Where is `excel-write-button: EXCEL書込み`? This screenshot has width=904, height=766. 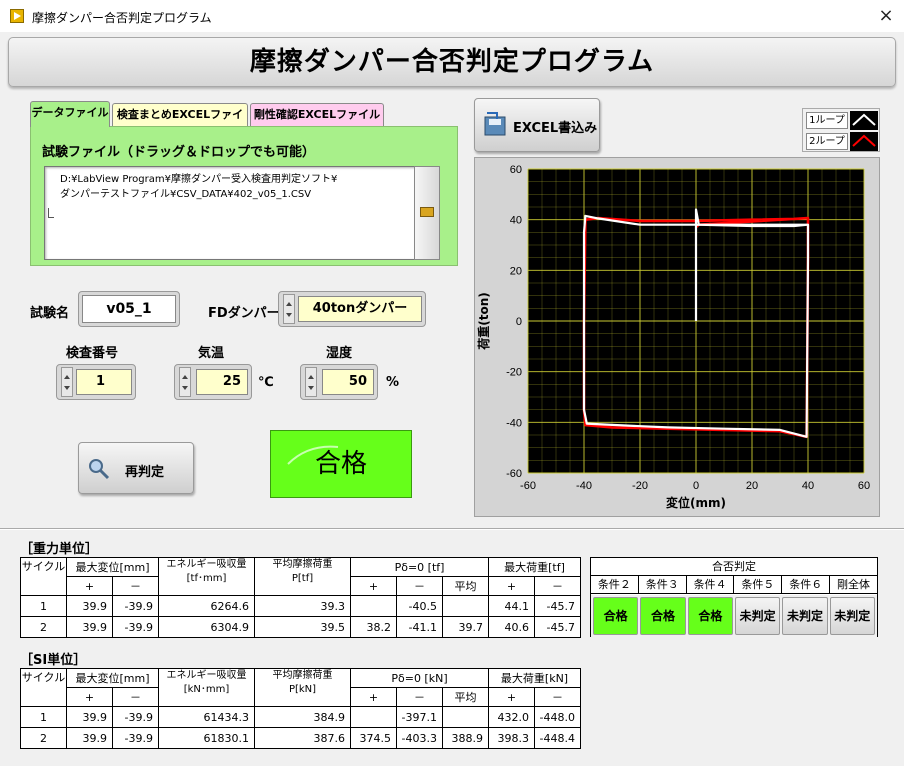 excel-write-button: EXCEL書込み is located at coordinates (537, 125).